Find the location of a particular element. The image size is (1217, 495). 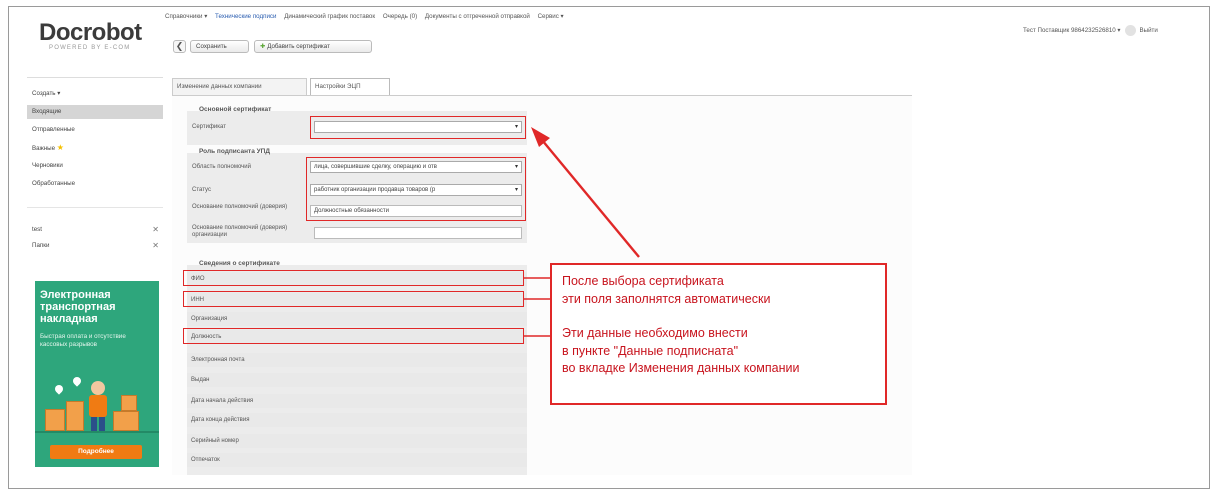

annotation-line-1: После выбора сертификата is located at coordinates (643, 281).